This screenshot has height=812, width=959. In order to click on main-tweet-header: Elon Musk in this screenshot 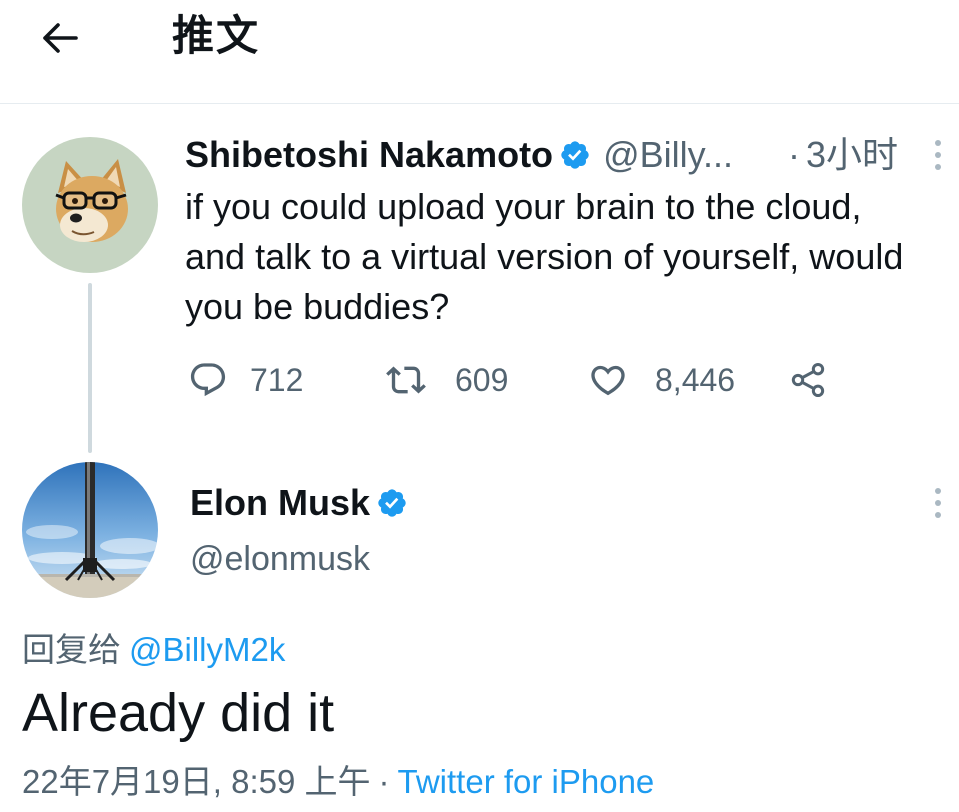, I will do `click(299, 503)`.